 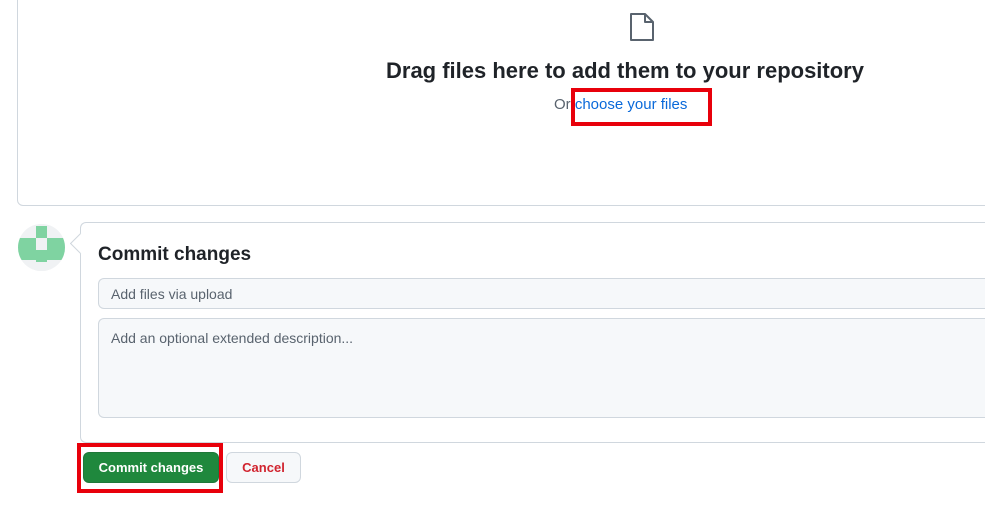 I want to click on commit-summary-input, so click(x=541, y=293).